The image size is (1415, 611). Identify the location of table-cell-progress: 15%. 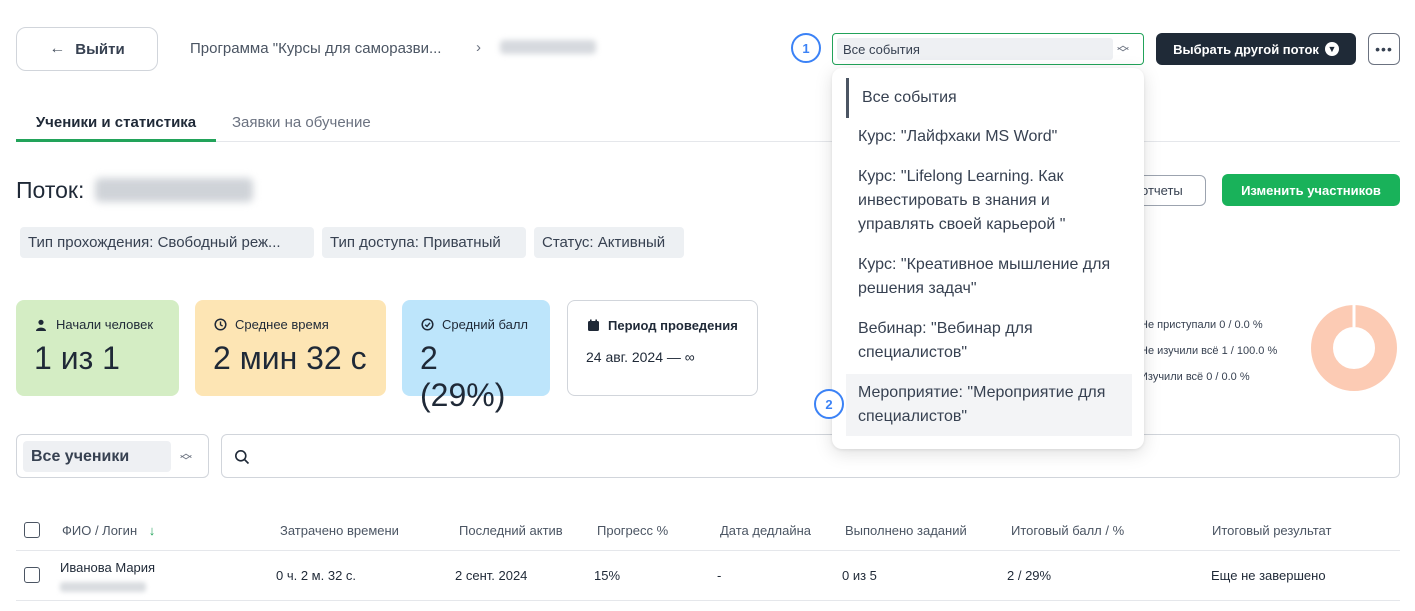
(607, 575).